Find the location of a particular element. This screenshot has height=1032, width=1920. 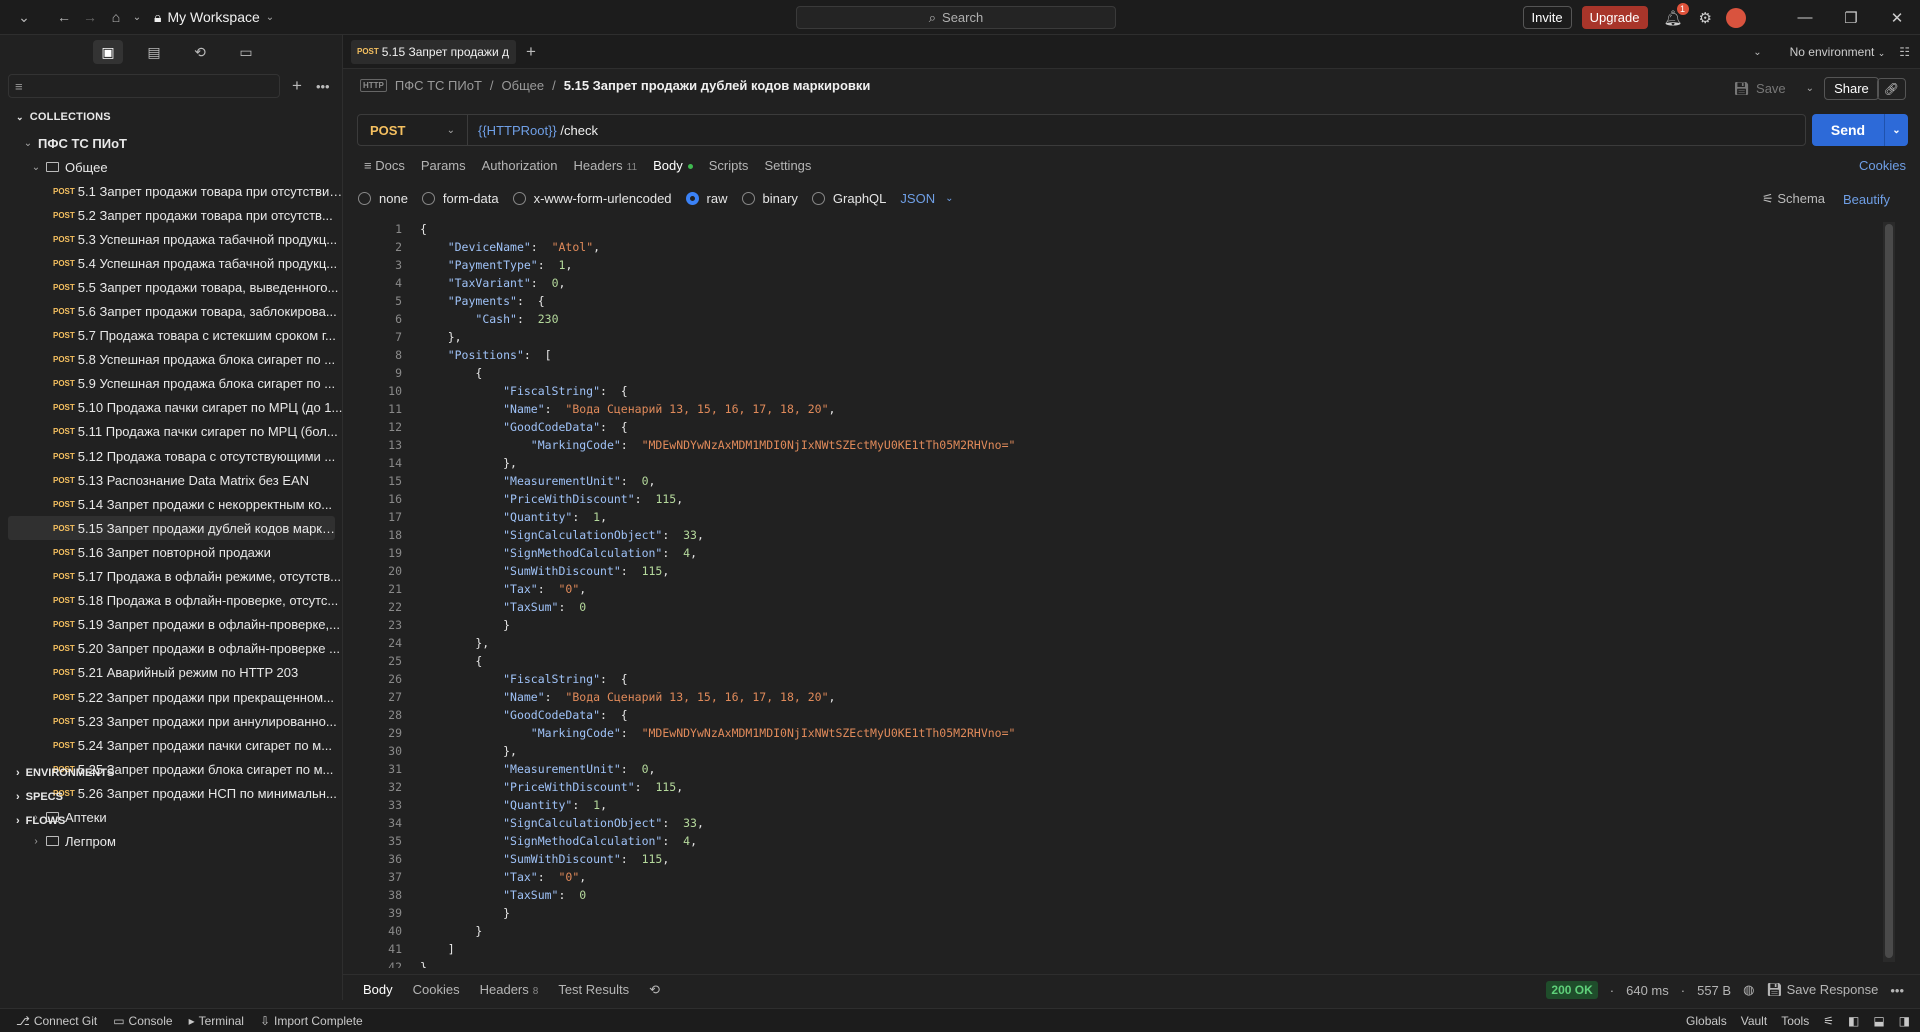

collections-cube-icon: ▣ is located at coordinates (108, 52).